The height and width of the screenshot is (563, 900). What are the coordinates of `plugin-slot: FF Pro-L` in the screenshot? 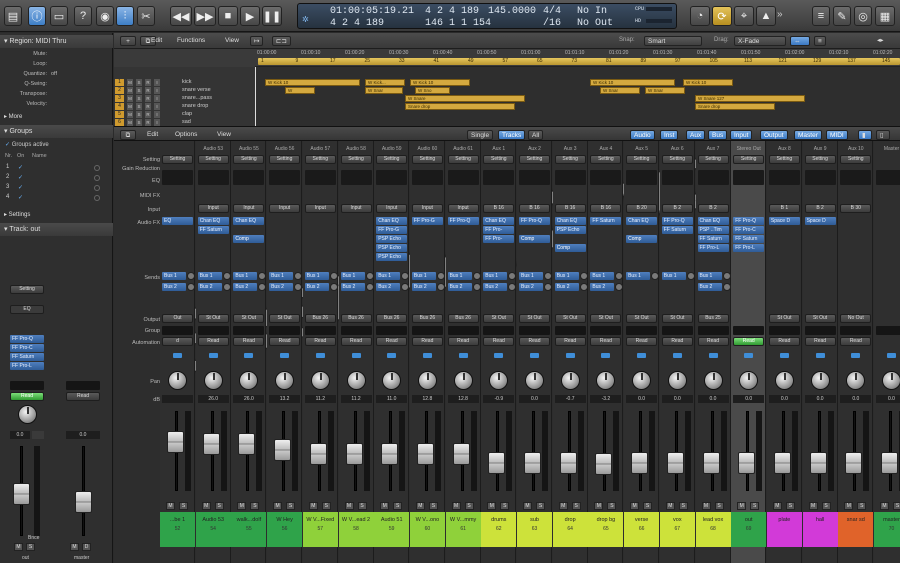 It's located at (713, 248).